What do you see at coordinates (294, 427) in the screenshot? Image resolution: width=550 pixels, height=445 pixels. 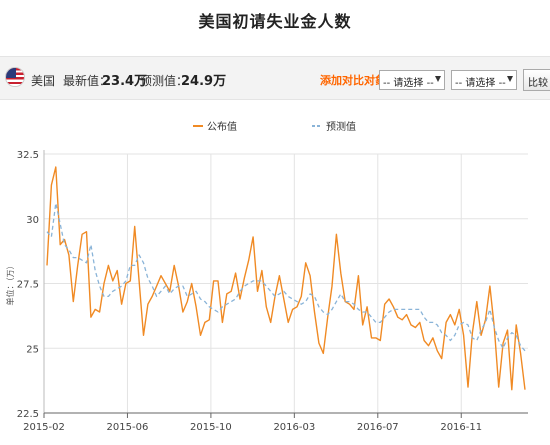 I see `x-tick-label: 2016-03` at bounding box center [294, 427].